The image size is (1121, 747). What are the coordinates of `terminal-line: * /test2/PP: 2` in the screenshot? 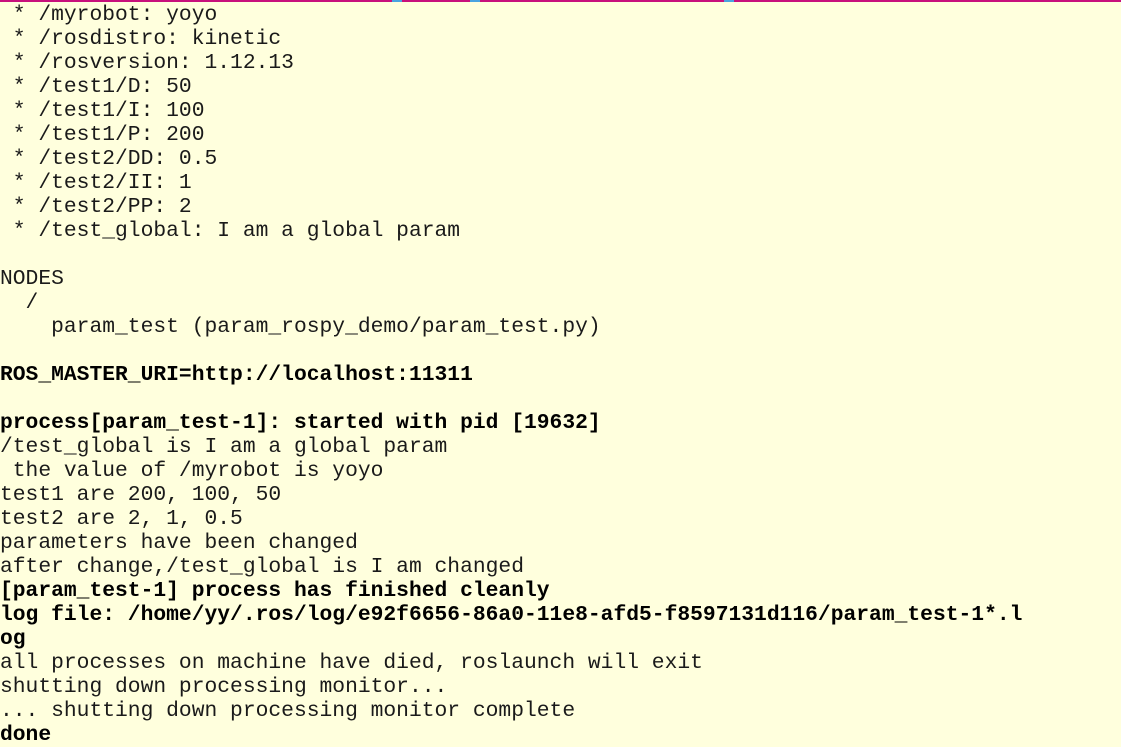 It's located at (96, 207).